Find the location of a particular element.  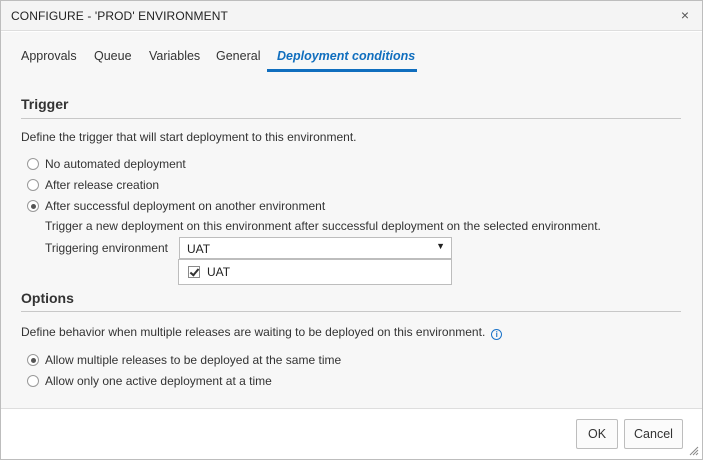

radio-after-release-creation: After release creation is located at coordinates (93, 185).